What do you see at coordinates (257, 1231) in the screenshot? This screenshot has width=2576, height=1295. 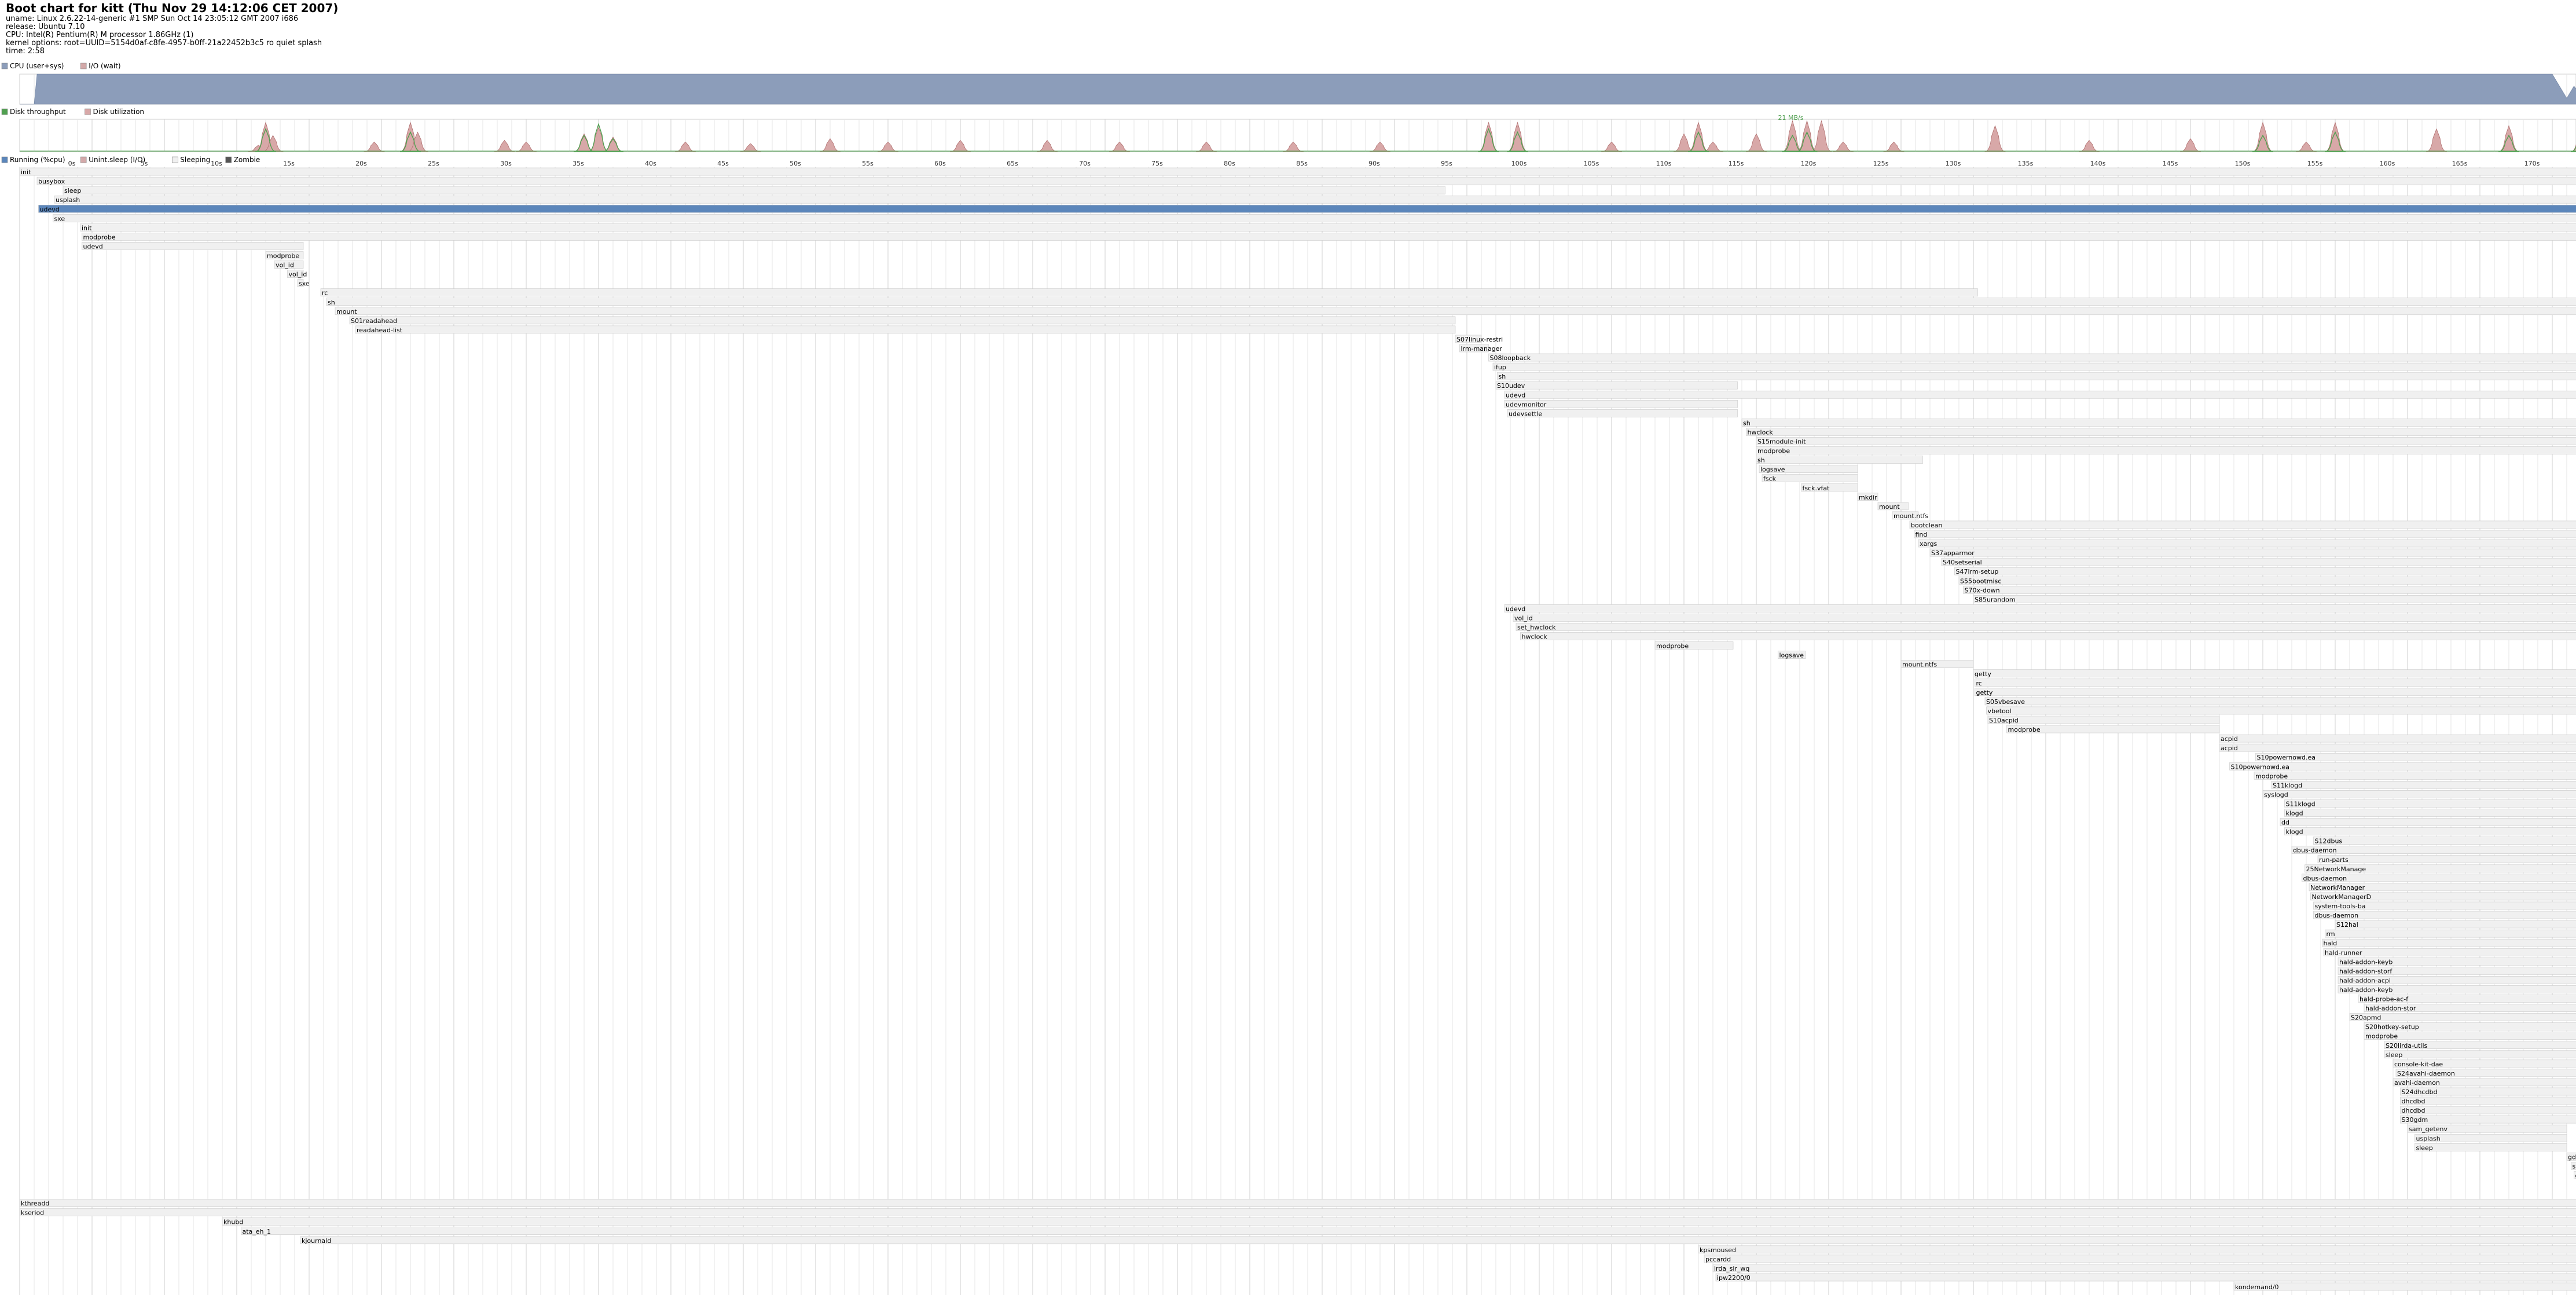 I see `process-label-114: ata_eh_1` at bounding box center [257, 1231].